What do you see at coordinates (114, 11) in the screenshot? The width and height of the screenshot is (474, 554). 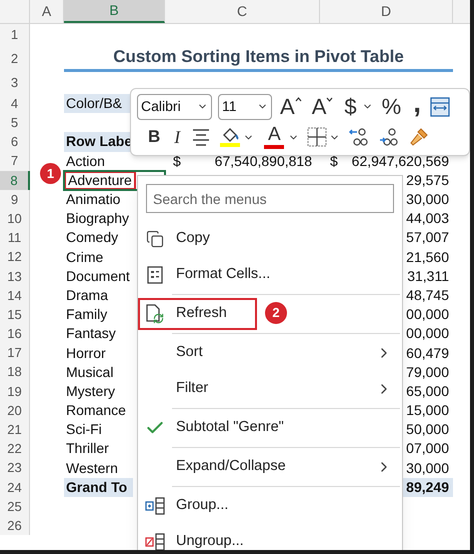 I see `column-header: B` at bounding box center [114, 11].